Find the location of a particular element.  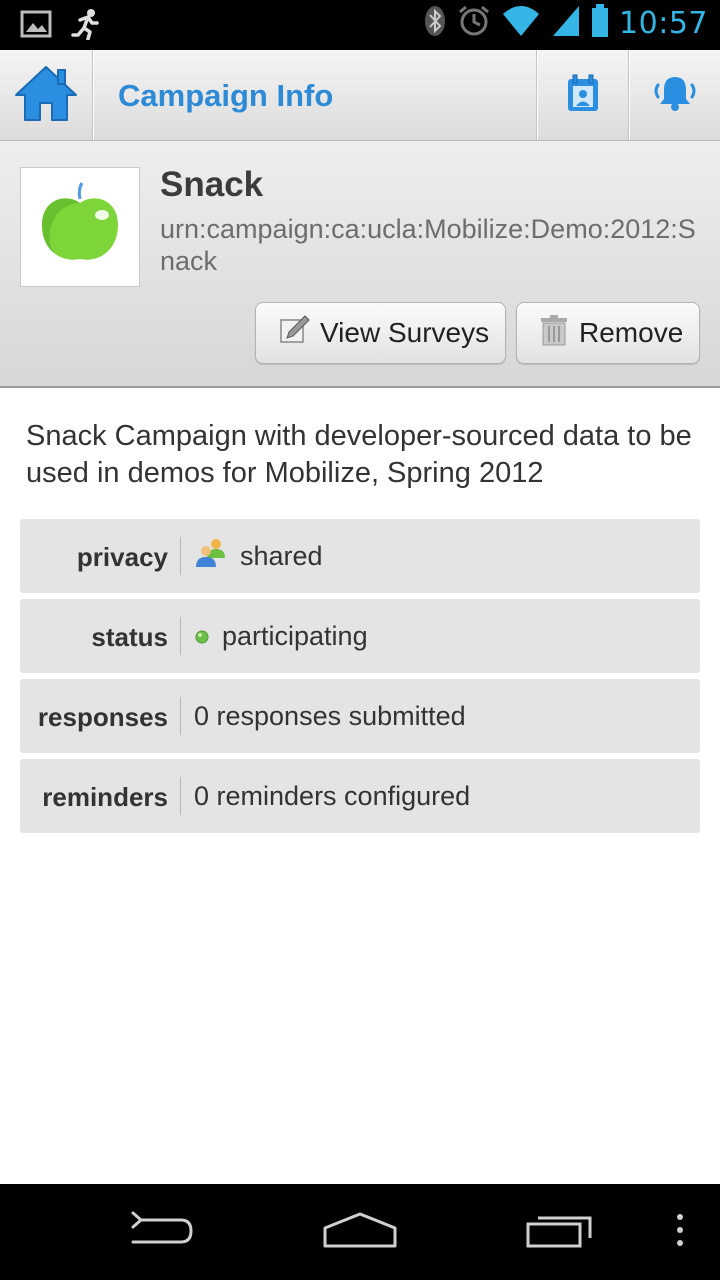

picture-icon is located at coordinates (36, 26).